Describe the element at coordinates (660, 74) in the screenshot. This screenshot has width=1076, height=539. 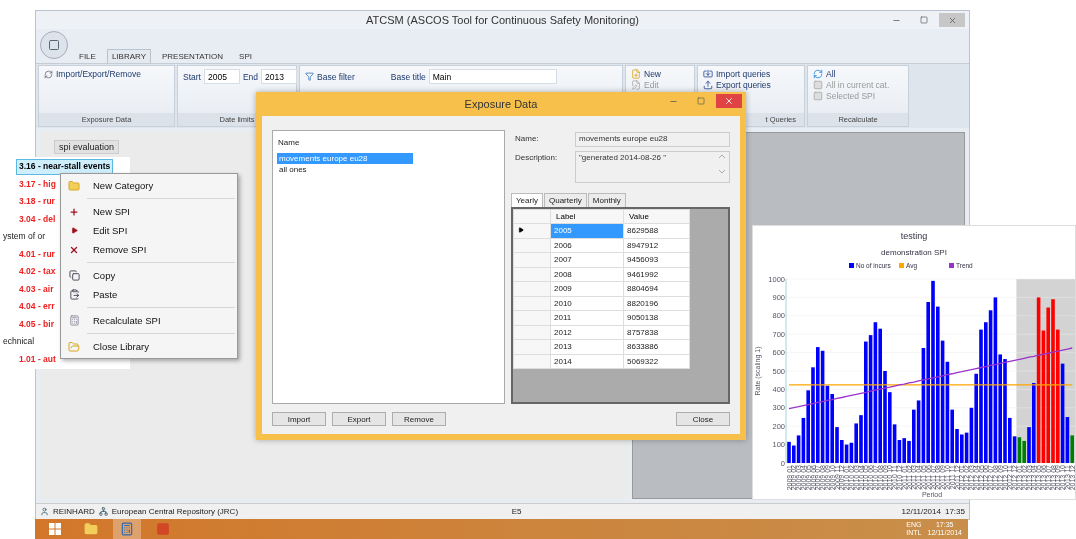
I see `ribbon-button: New` at that location.